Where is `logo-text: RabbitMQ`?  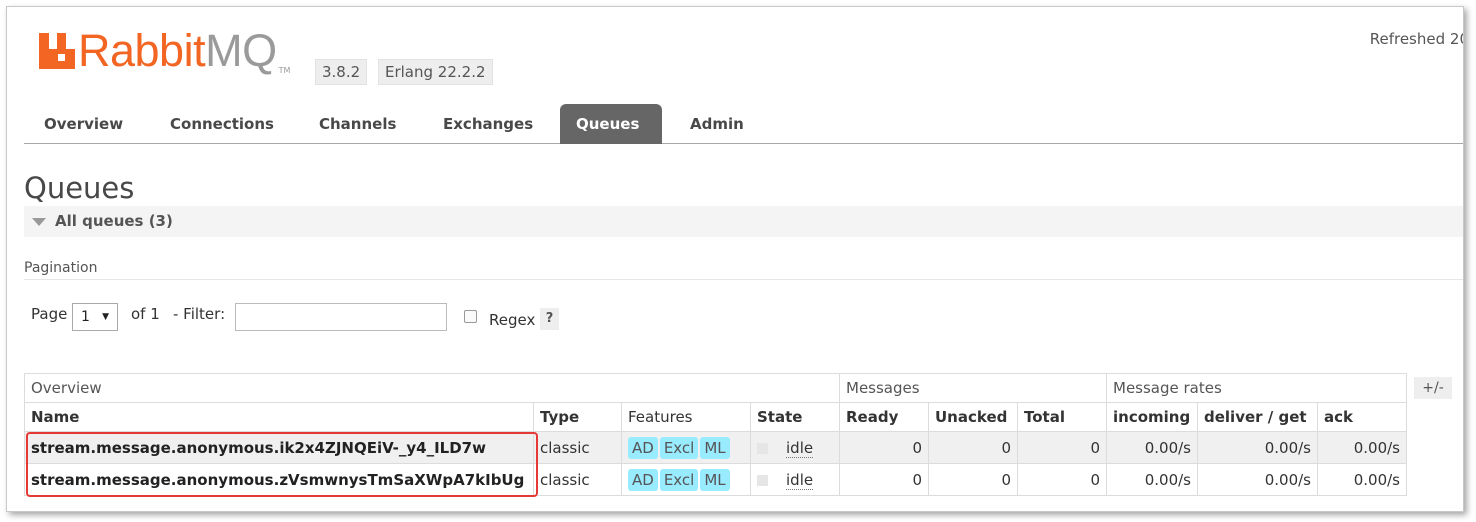
logo-text: RabbitMQ is located at coordinates (177, 50).